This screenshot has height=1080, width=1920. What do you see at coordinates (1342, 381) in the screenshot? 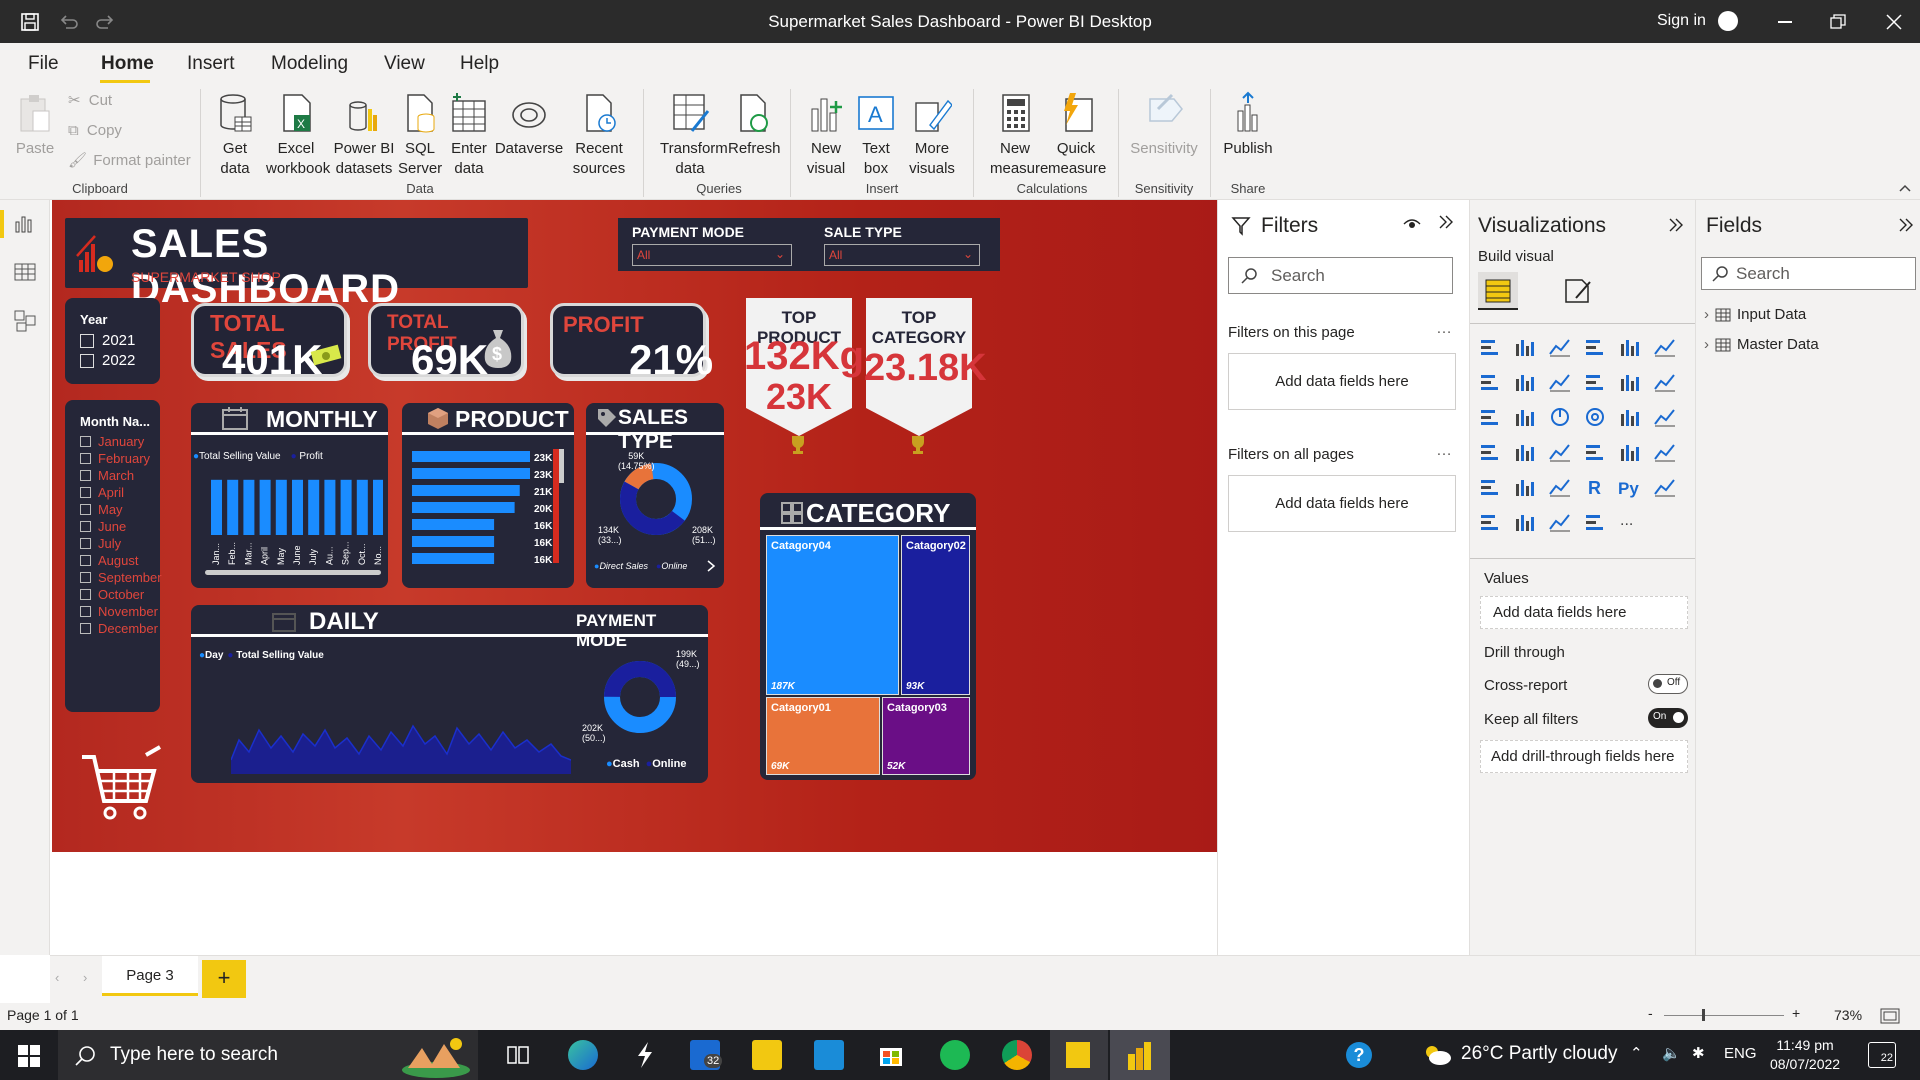
I see `filters-page-drop-well: Add data fields here` at bounding box center [1342, 381].